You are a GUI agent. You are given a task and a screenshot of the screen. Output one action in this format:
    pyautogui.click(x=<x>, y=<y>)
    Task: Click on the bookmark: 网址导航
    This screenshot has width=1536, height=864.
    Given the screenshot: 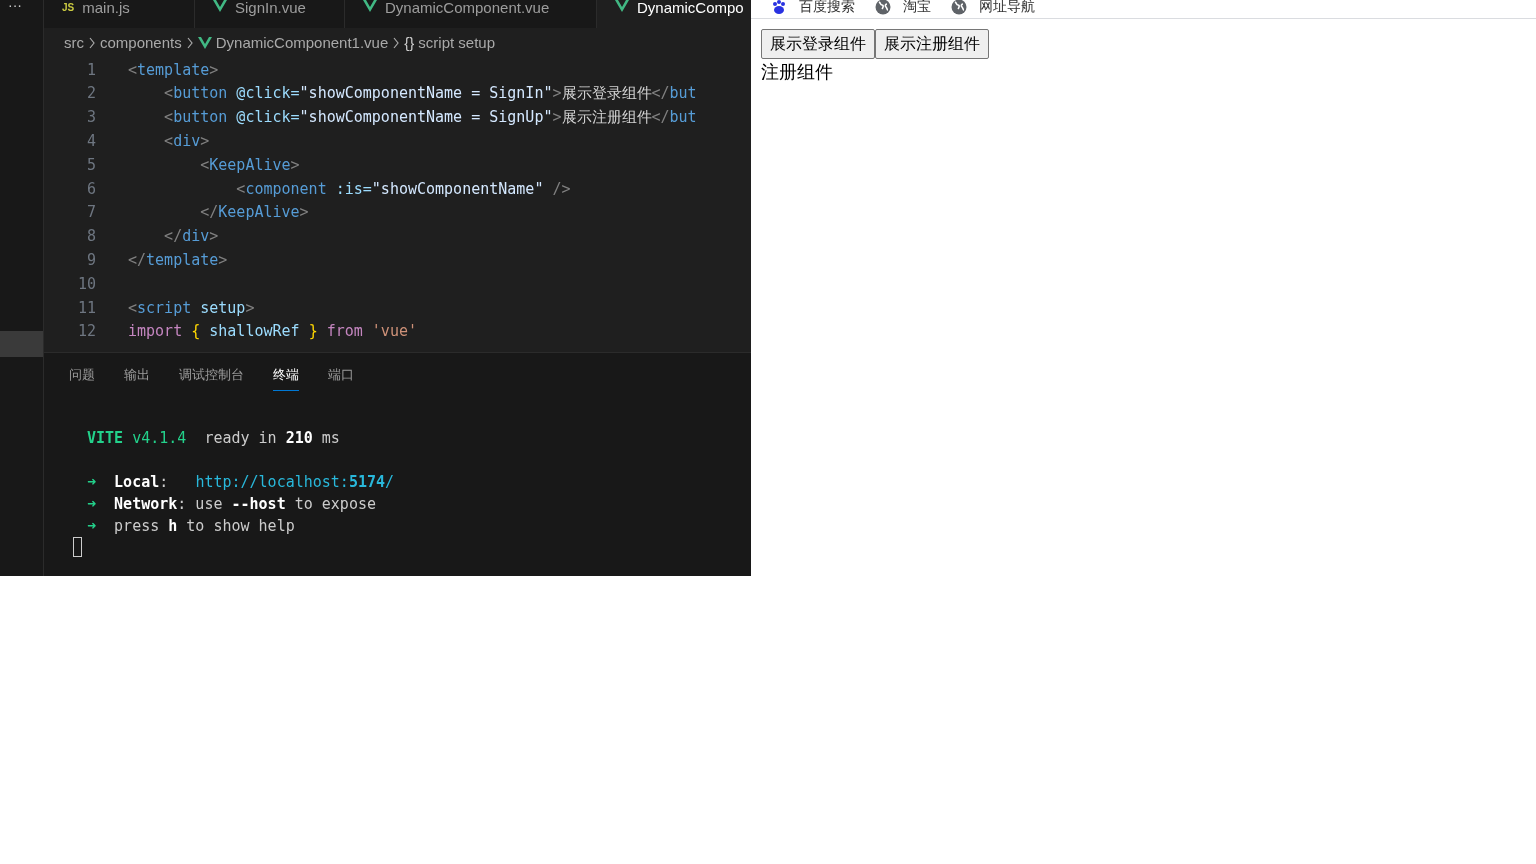 What is the action you would take?
    pyautogui.click(x=993, y=8)
    